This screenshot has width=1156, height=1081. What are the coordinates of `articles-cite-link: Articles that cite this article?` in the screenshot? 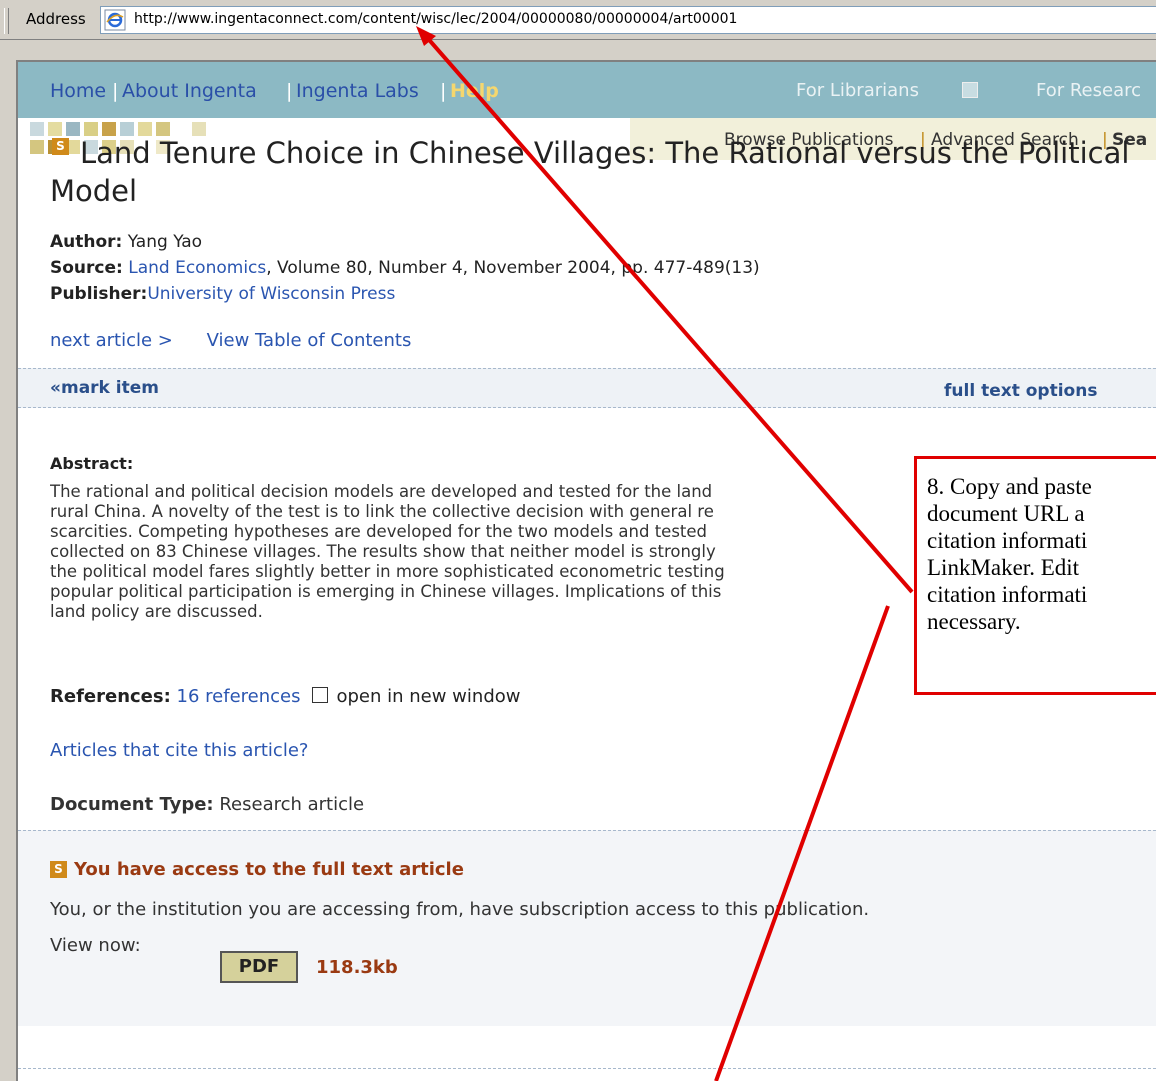 It's located at (179, 750).